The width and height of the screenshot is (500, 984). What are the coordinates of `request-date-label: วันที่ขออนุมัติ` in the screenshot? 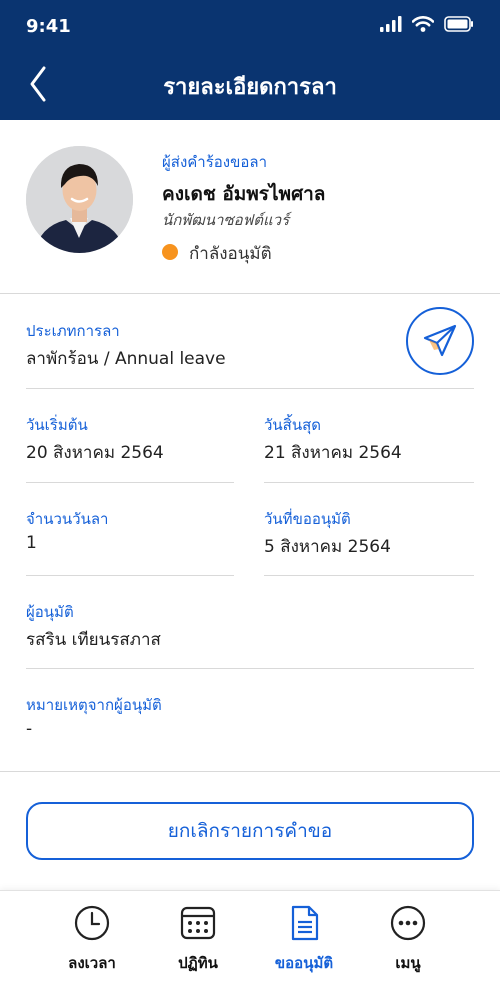 It's located at (307, 519).